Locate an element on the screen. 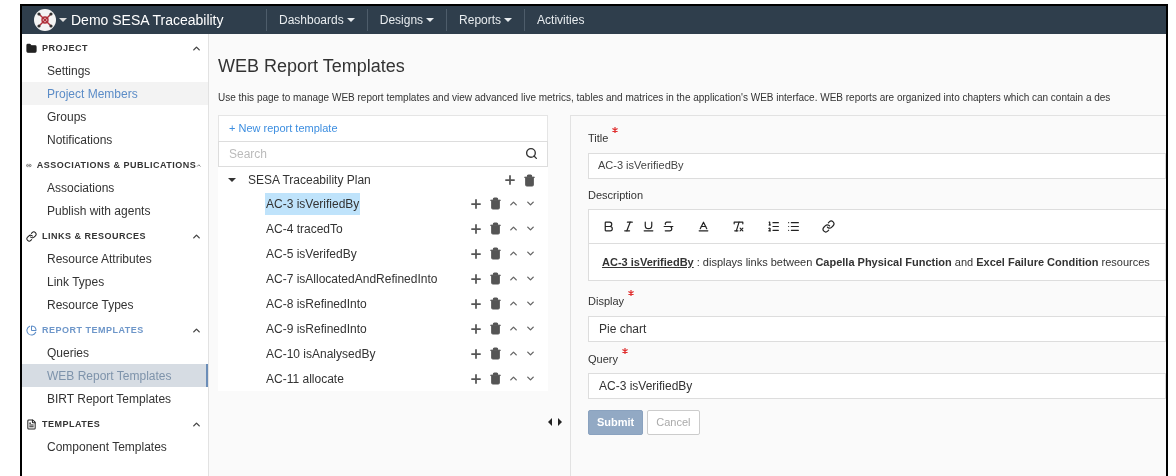  search-icon is located at coordinates (531, 153).